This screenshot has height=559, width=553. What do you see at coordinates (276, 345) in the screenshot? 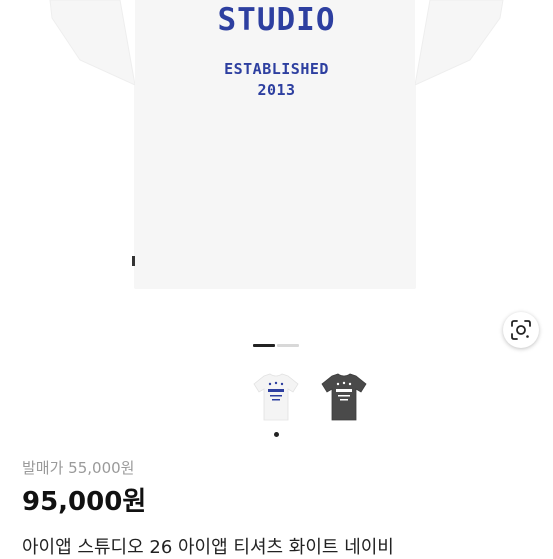
I see `image-pager` at bounding box center [276, 345].